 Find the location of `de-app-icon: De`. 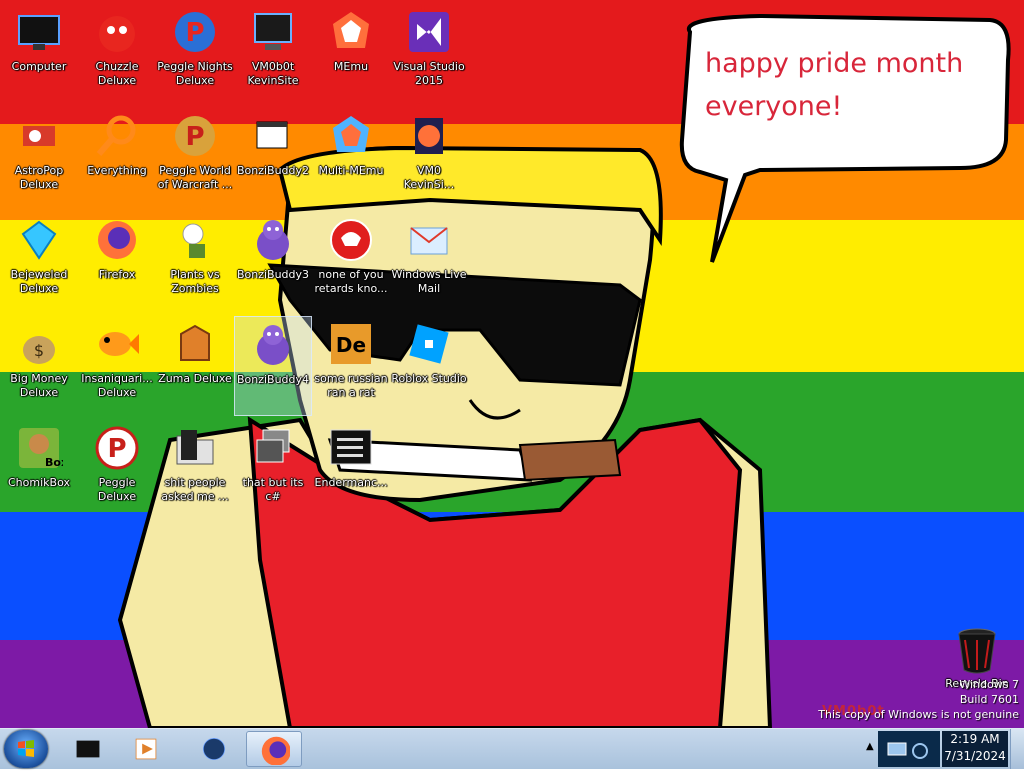

de-app-icon: De is located at coordinates (351, 344).